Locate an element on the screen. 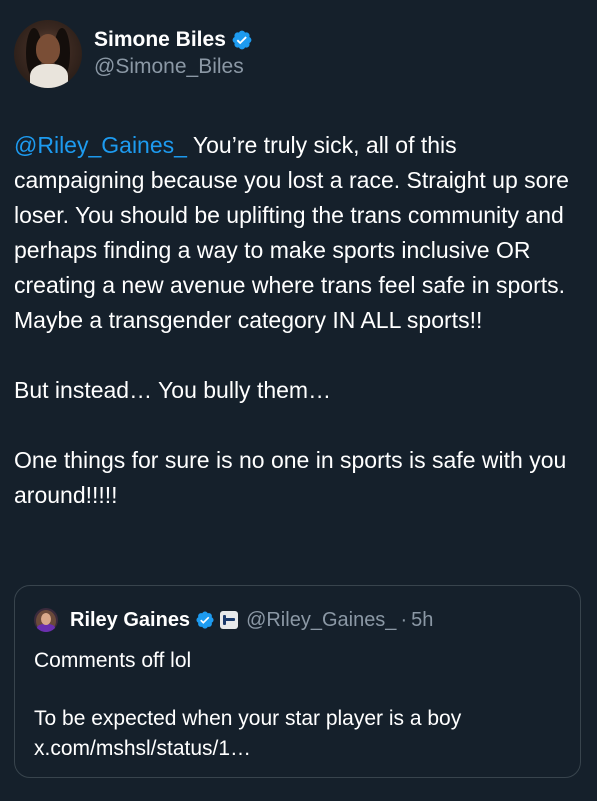 The width and height of the screenshot is (597, 801). author-handle: @Simone_Biles is located at coordinates (173, 67).